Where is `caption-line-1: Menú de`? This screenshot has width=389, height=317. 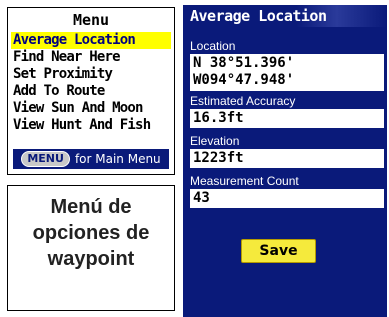 caption-line-1: Menú de is located at coordinates (91, 207).